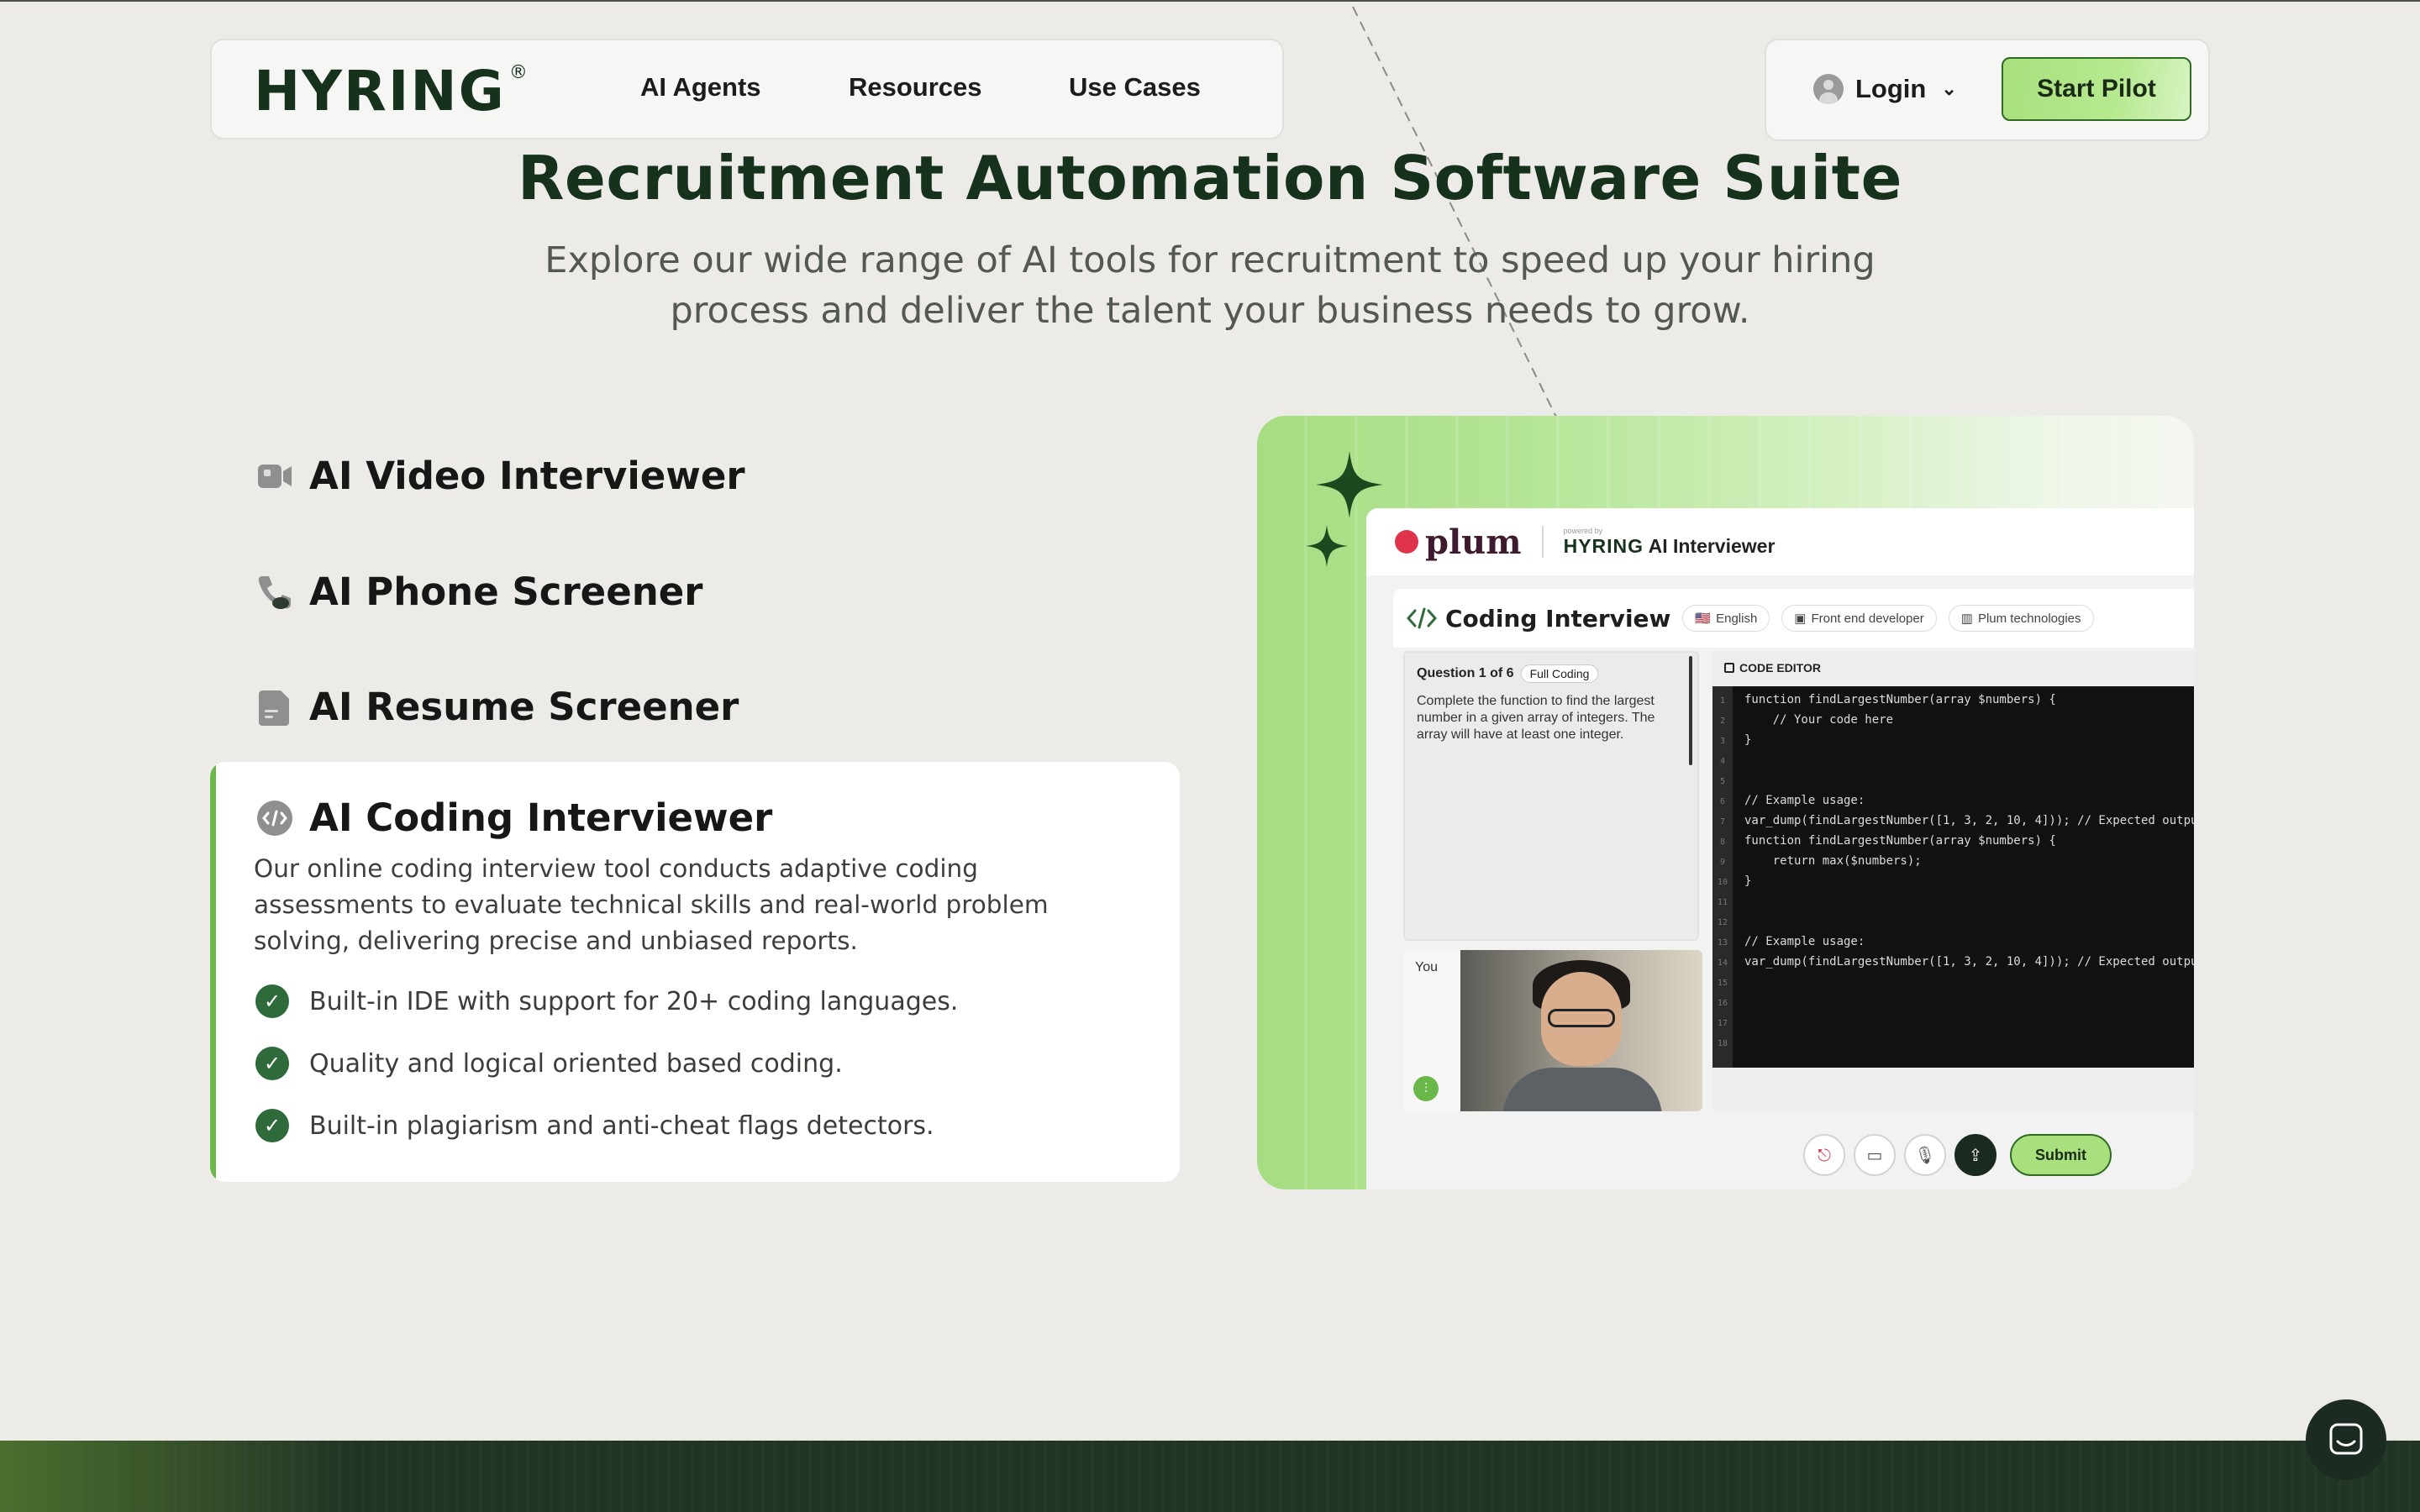 The width and height of the screenshot is (2420, 1512). Describe the element at coordinates (1704, 619) in the screenshot. I see `flag-icon: 🇺🇸` at that location.